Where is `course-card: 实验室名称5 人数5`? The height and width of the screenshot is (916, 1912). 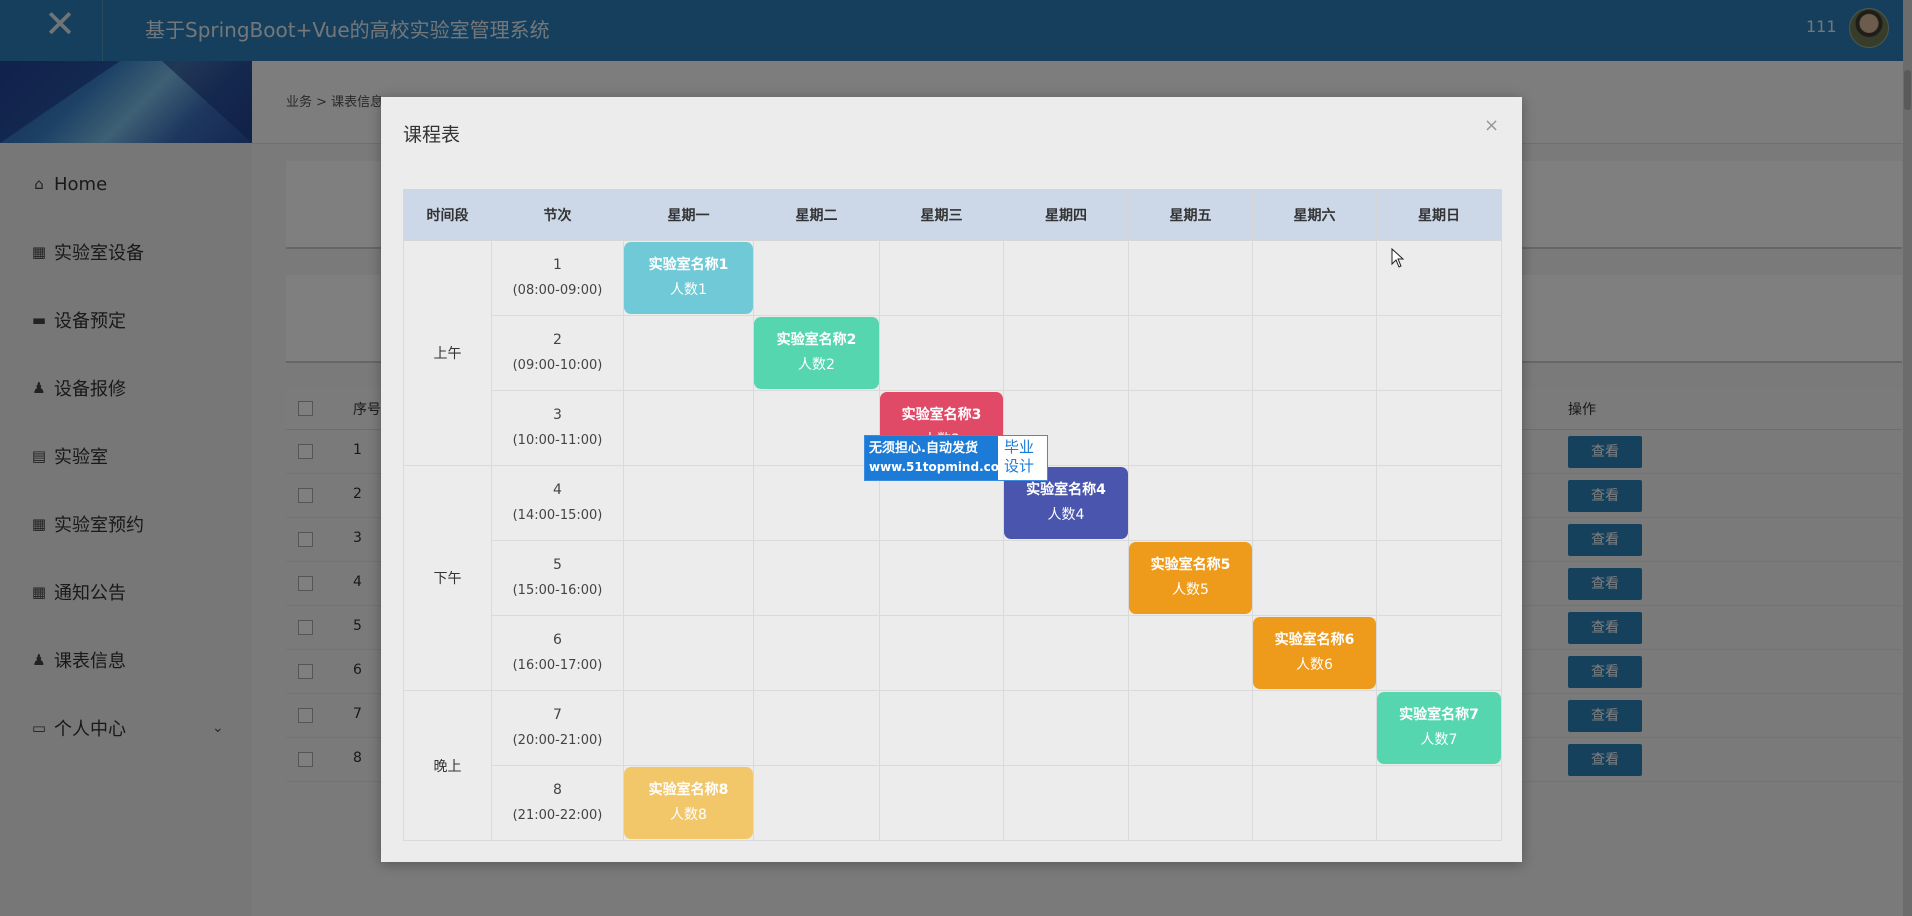
course-card: 实验室名称5 人数5 is located at coordinates (1190, 578).